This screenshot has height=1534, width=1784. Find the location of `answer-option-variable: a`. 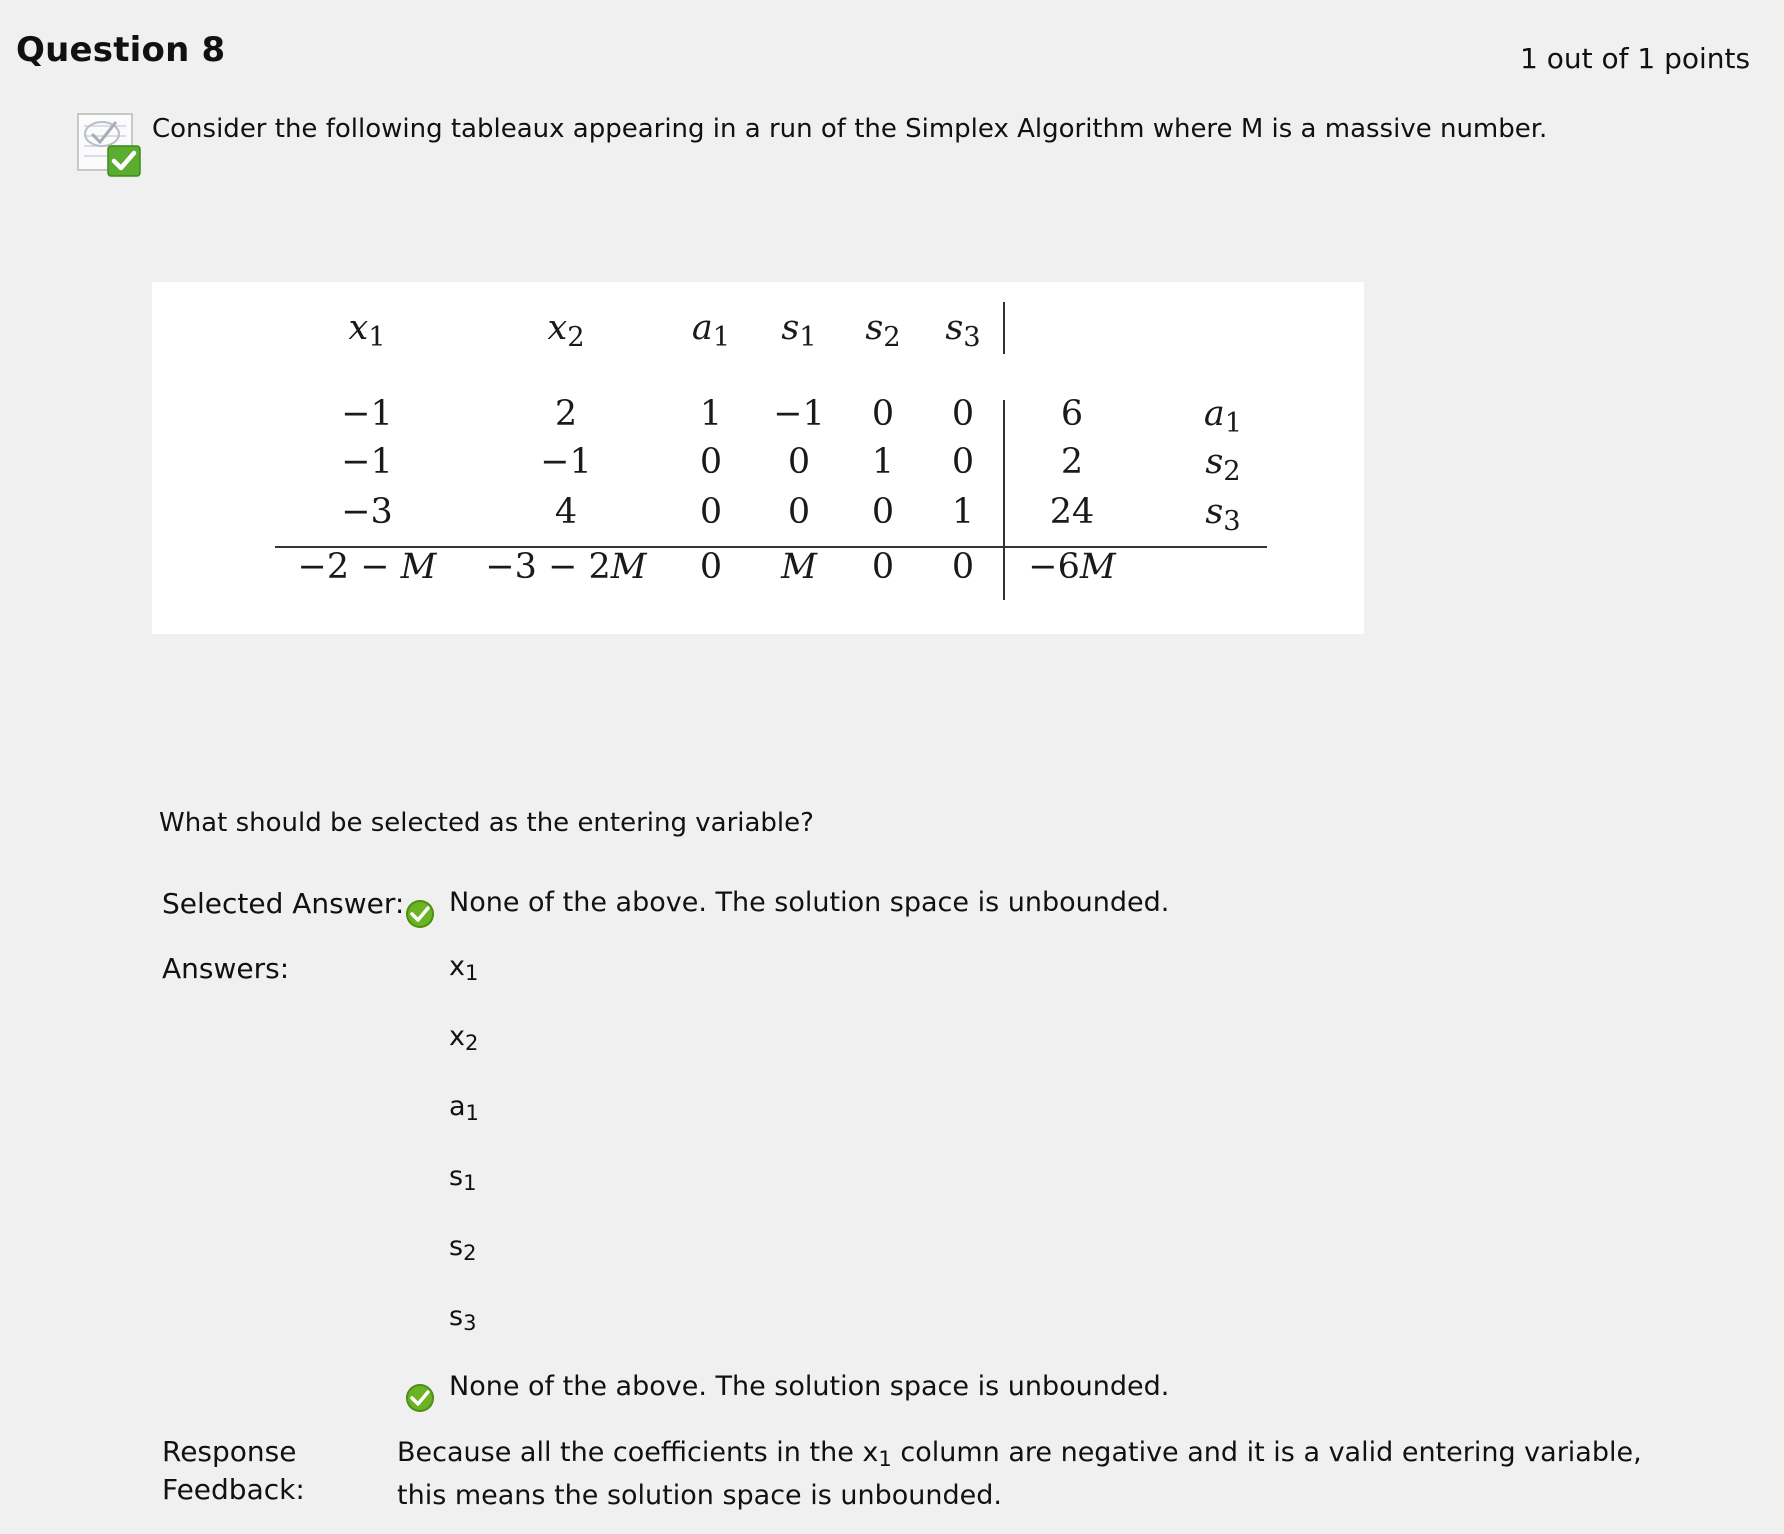

answer-option-variable: a is located at coordinates (457, 1106).